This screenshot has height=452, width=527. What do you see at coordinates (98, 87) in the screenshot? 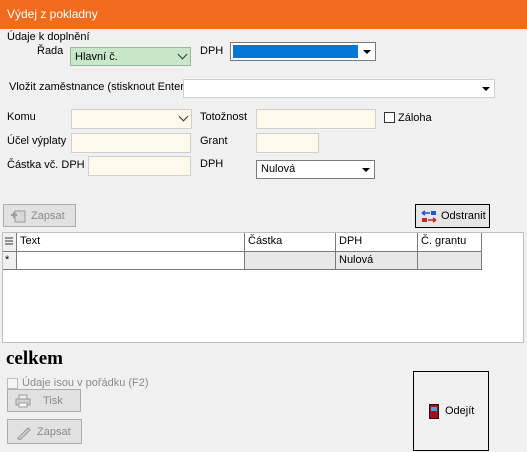
I see `employee-label: Vložit zaměstnance (stisknout Enter)` at bounding box center [98, 87].